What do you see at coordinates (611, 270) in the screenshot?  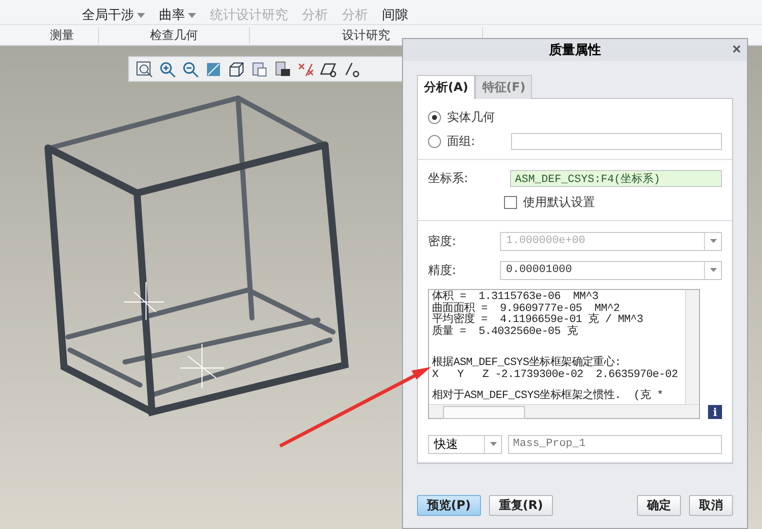 I see `precision-dropdown: 0.00001000` at bounding box center [611, 270].